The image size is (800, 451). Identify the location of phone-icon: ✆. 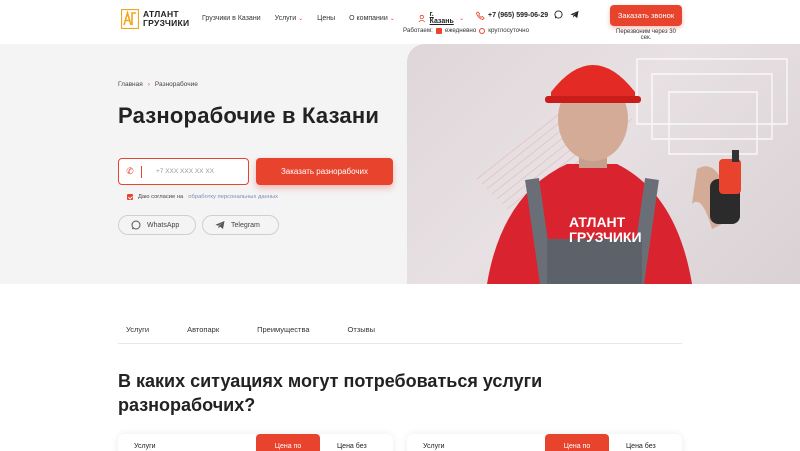
(130, 171).